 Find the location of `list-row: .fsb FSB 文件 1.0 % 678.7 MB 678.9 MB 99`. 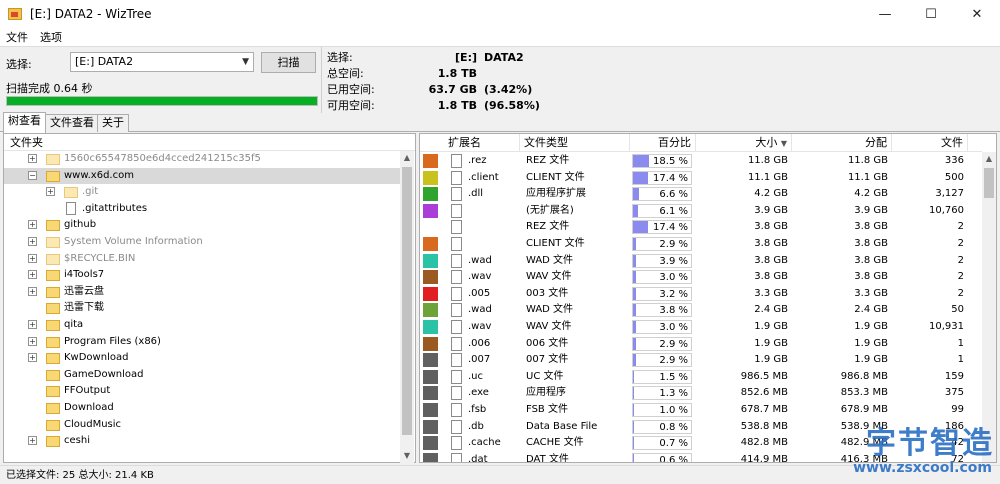

list-row: .fsb FSB 文件 1.0 % 678.7 MB 678.9 MB 99 is located at coordinates (701, 410).